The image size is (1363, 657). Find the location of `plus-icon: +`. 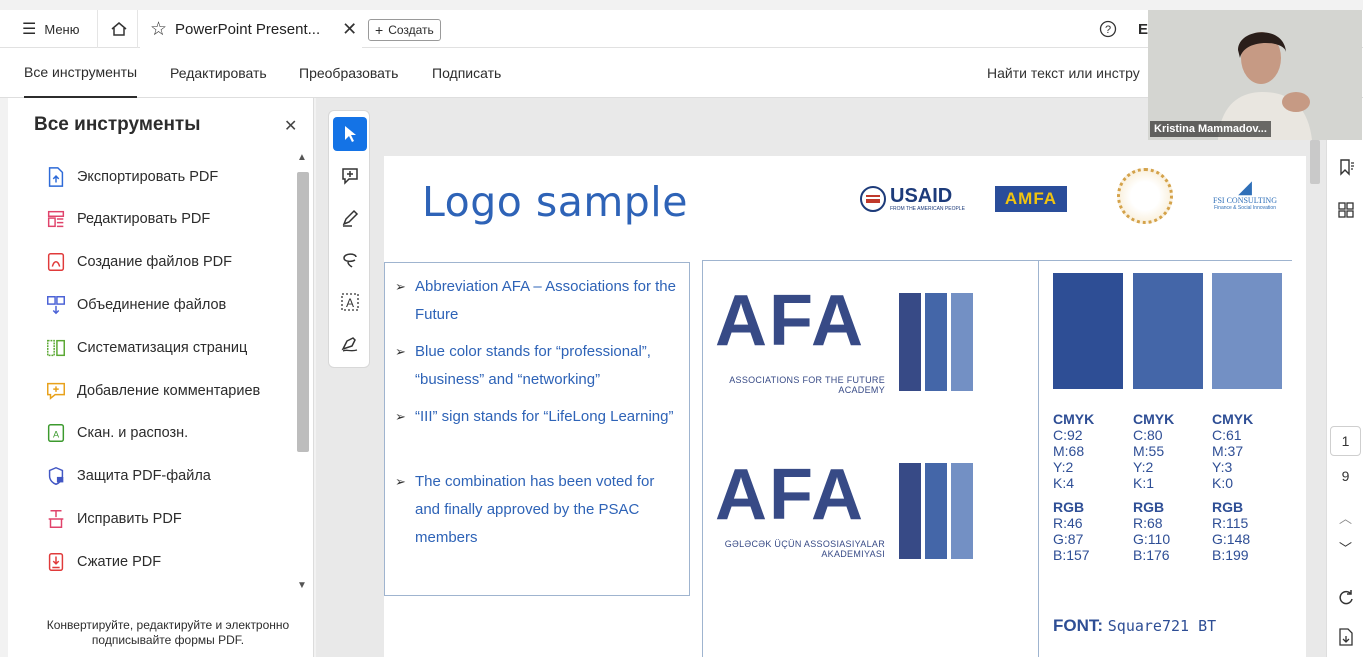

plus-icon: + is located at coordinates (379, 30).